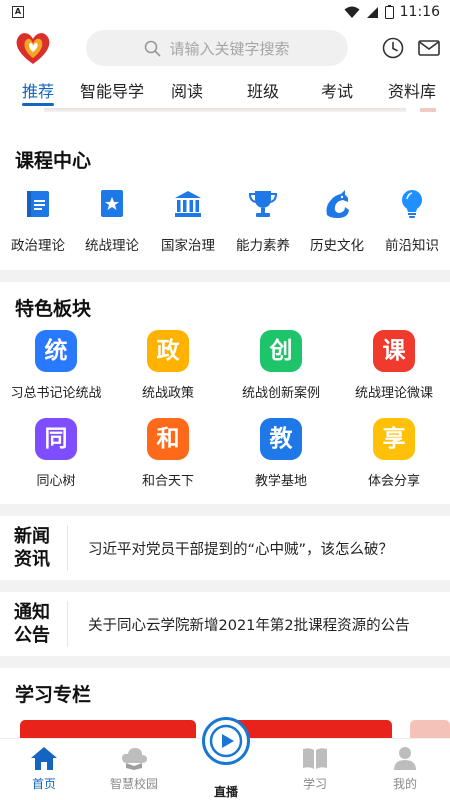 The width and height of the screenshot is (450, 800). I want to click on user-icon, so click(405, 758).